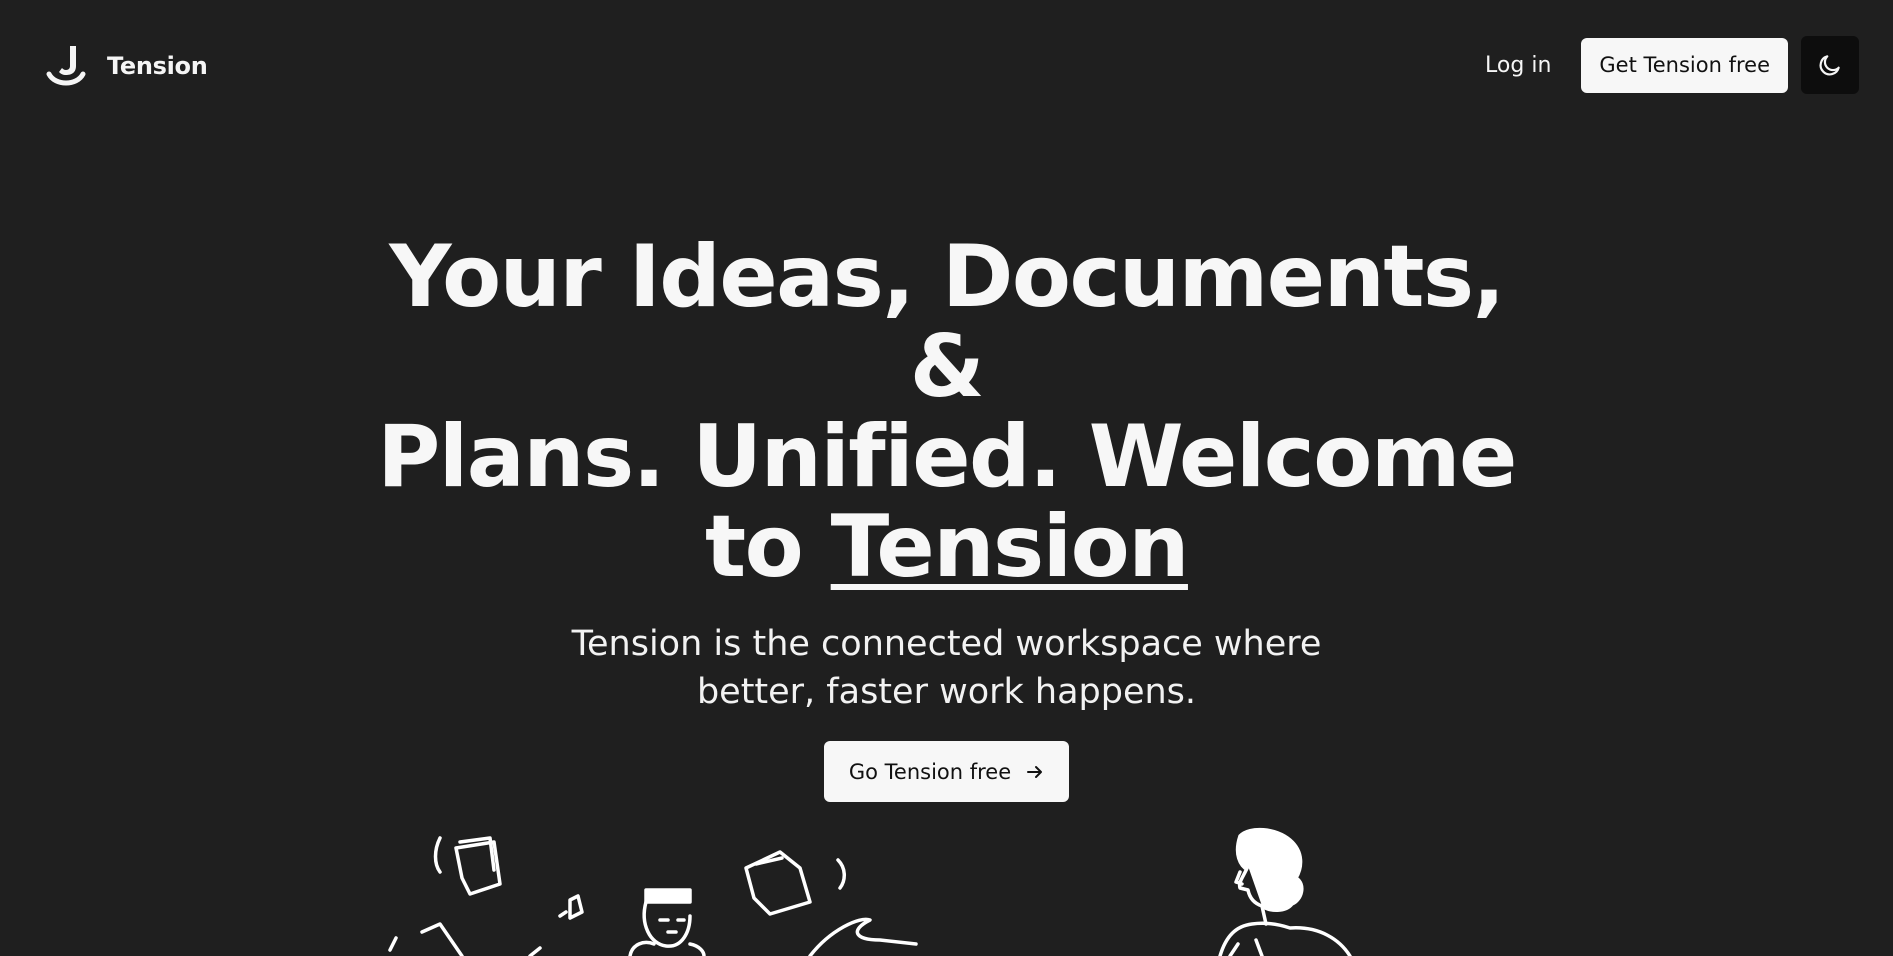 The height and width of the screenshot is (956, 1893). I want to click on nav-actions: Log in Get Tension free, so click(1672, 65).